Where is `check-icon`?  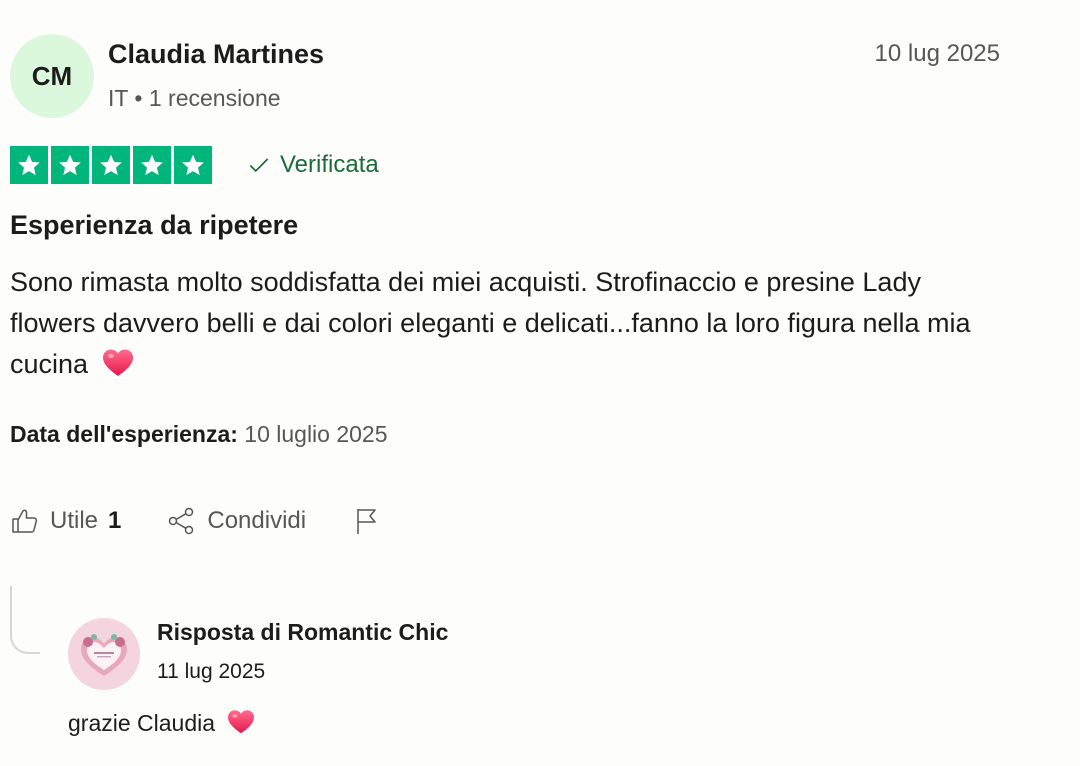 check-icon is located at coordinates (259, 165).